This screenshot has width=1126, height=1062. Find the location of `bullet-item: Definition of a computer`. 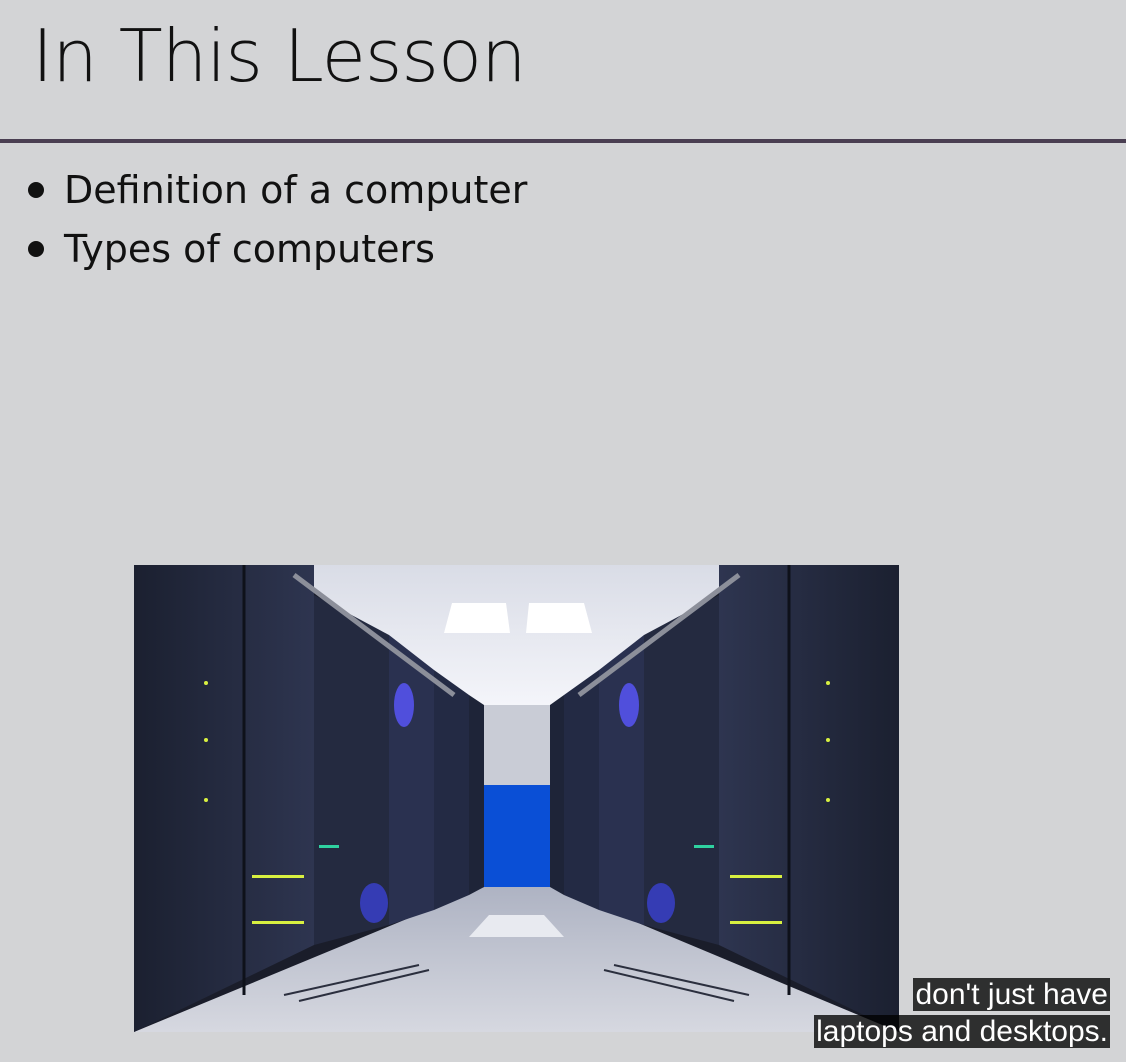

bullet-item: Definition of a computer is located at coordinates (277, 189).